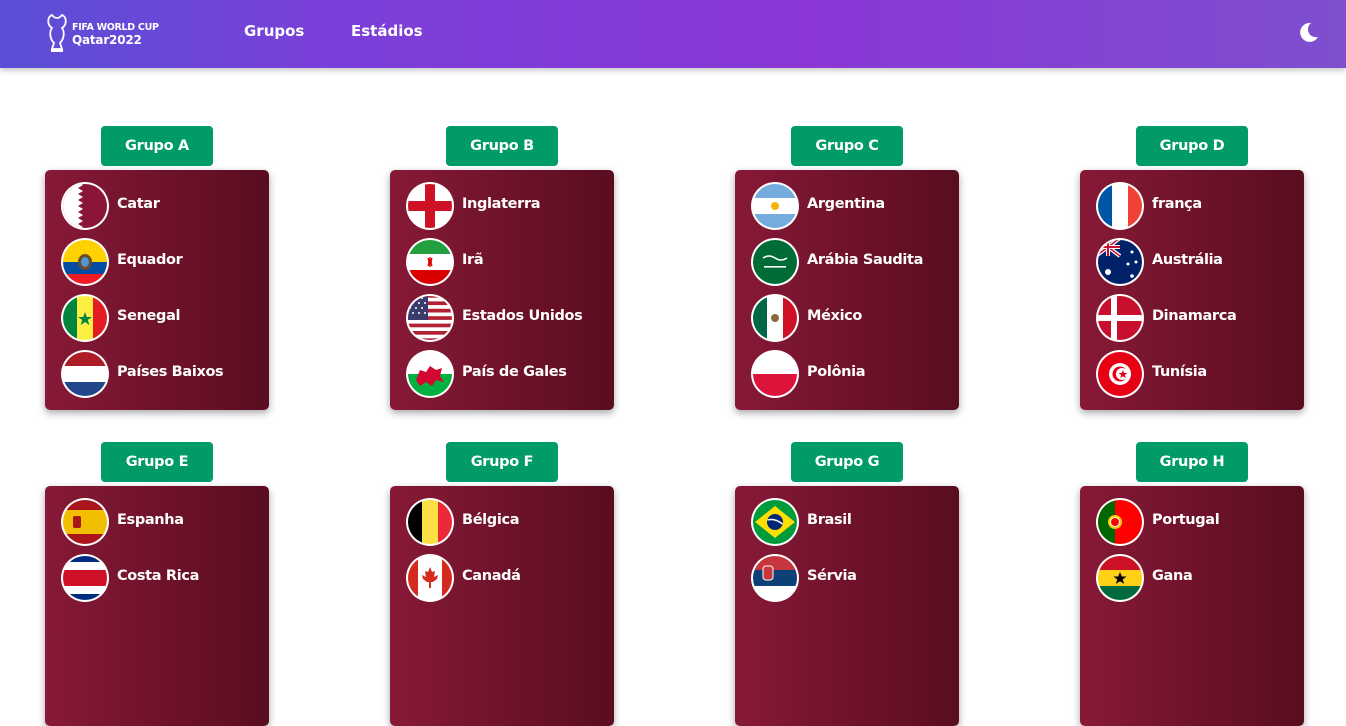 Image resolution: width=1346 pixels, height=726 pixels. I want to click on team-item: Tunísia, so click(1196, 374).